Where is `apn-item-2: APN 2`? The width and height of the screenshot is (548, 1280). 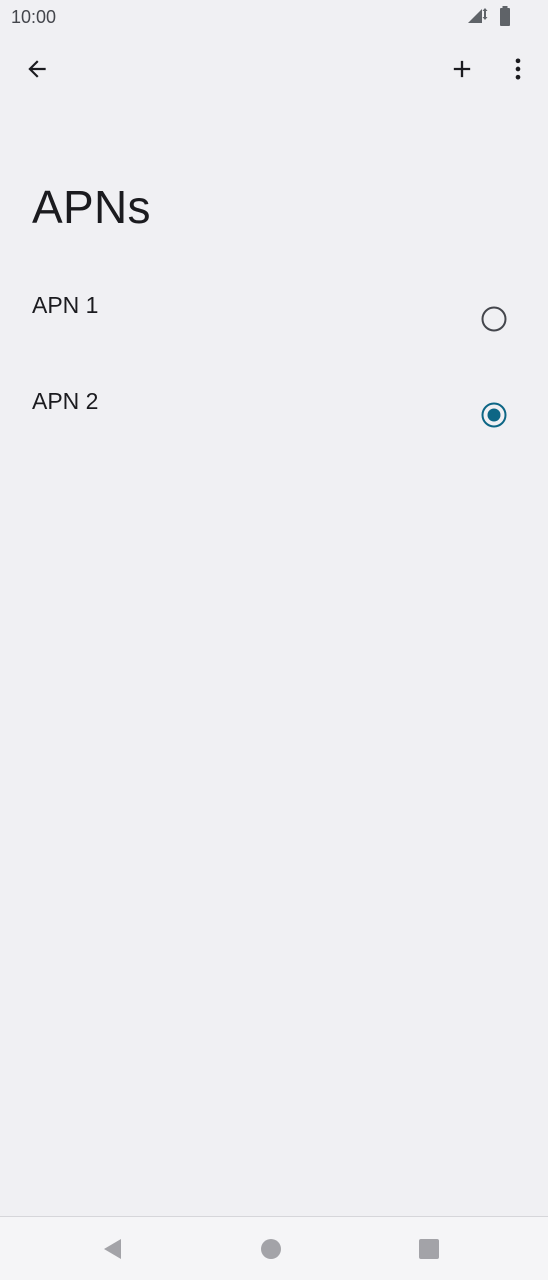 apn-item-2: APN 2 is located at coordinates (274, 414).